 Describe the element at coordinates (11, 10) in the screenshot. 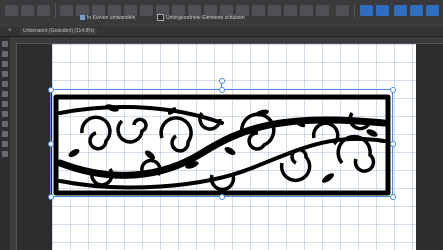

I see `app-menu-button` at that location.